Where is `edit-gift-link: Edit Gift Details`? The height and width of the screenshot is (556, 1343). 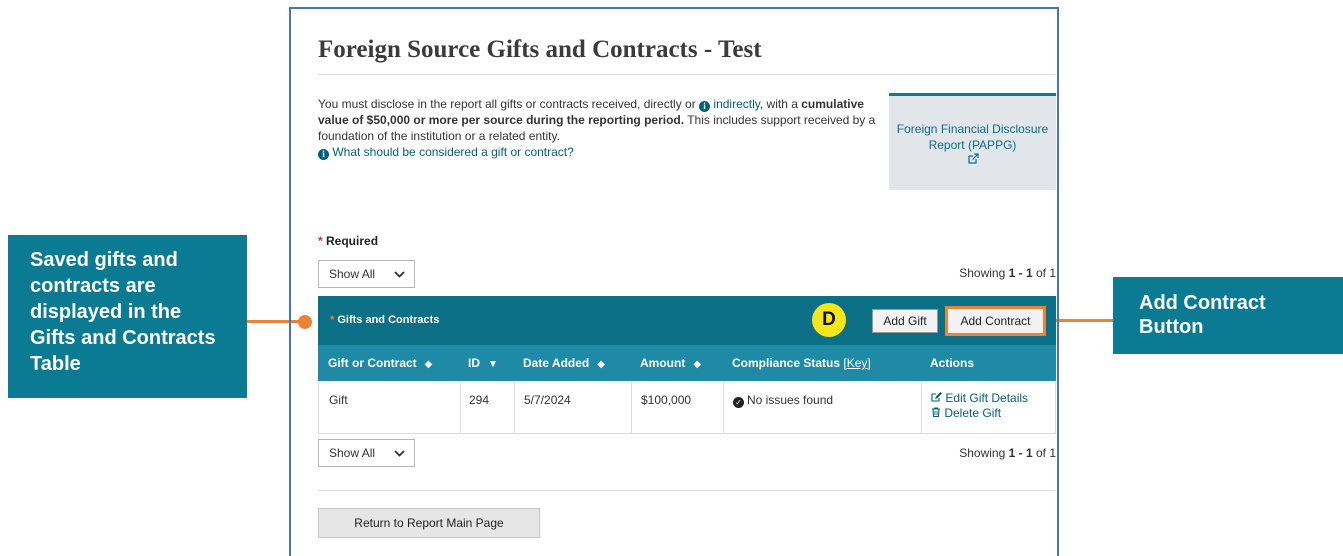
edit-gift-link: Edit Gift Details is located at coordinates (979, 398).